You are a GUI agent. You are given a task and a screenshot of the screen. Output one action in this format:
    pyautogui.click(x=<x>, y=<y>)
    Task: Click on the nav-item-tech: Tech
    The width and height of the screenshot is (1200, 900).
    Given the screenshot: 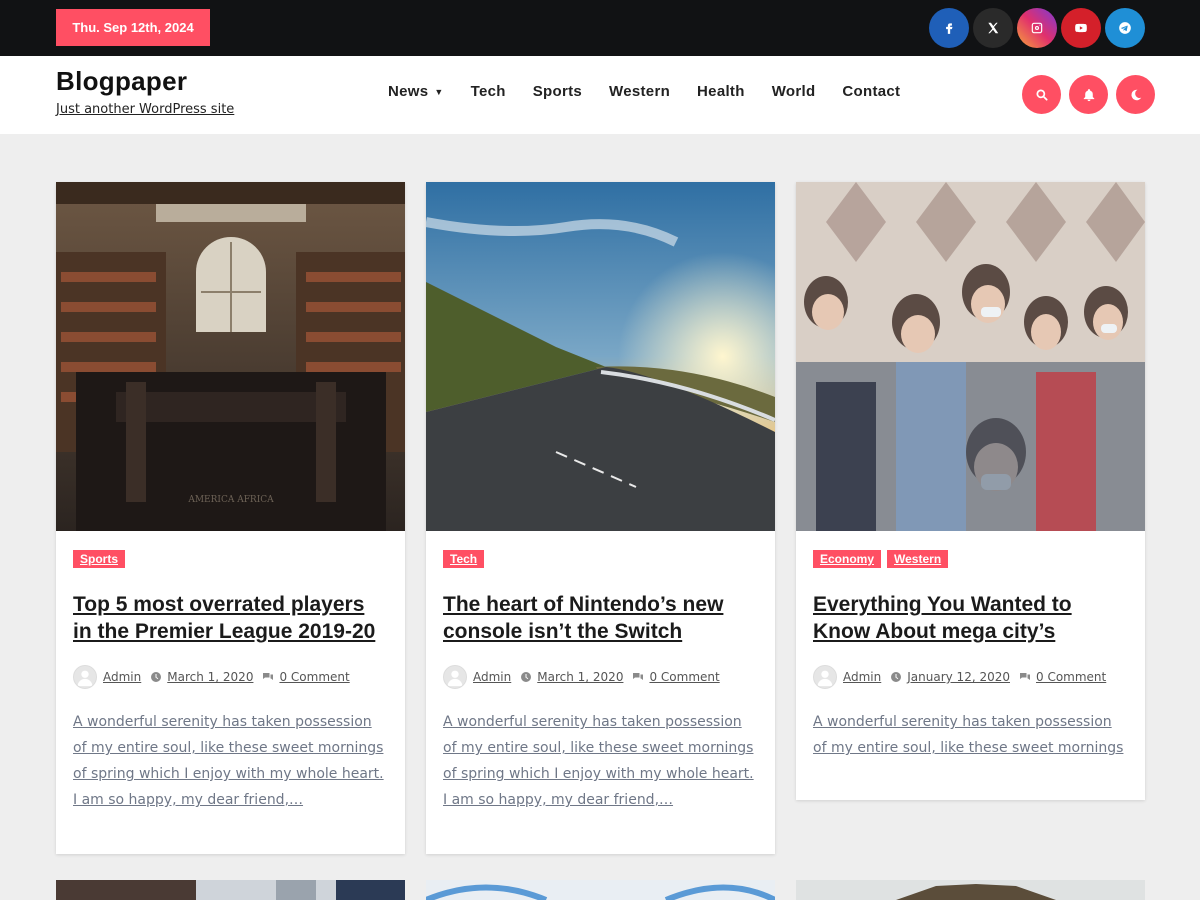 What is the action you would take?
    pyautogui.click(x=488, y=91)
    